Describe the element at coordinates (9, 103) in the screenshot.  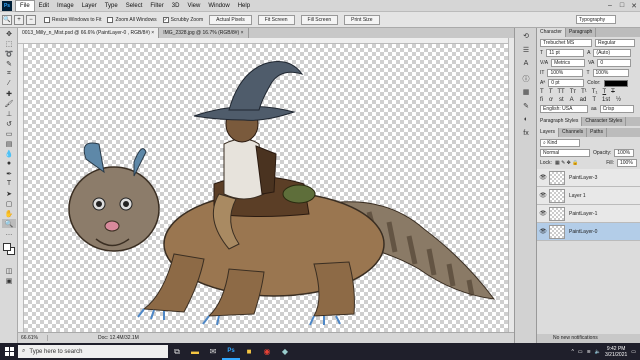
I see `brush-tool-icon: 🖌` at that location.